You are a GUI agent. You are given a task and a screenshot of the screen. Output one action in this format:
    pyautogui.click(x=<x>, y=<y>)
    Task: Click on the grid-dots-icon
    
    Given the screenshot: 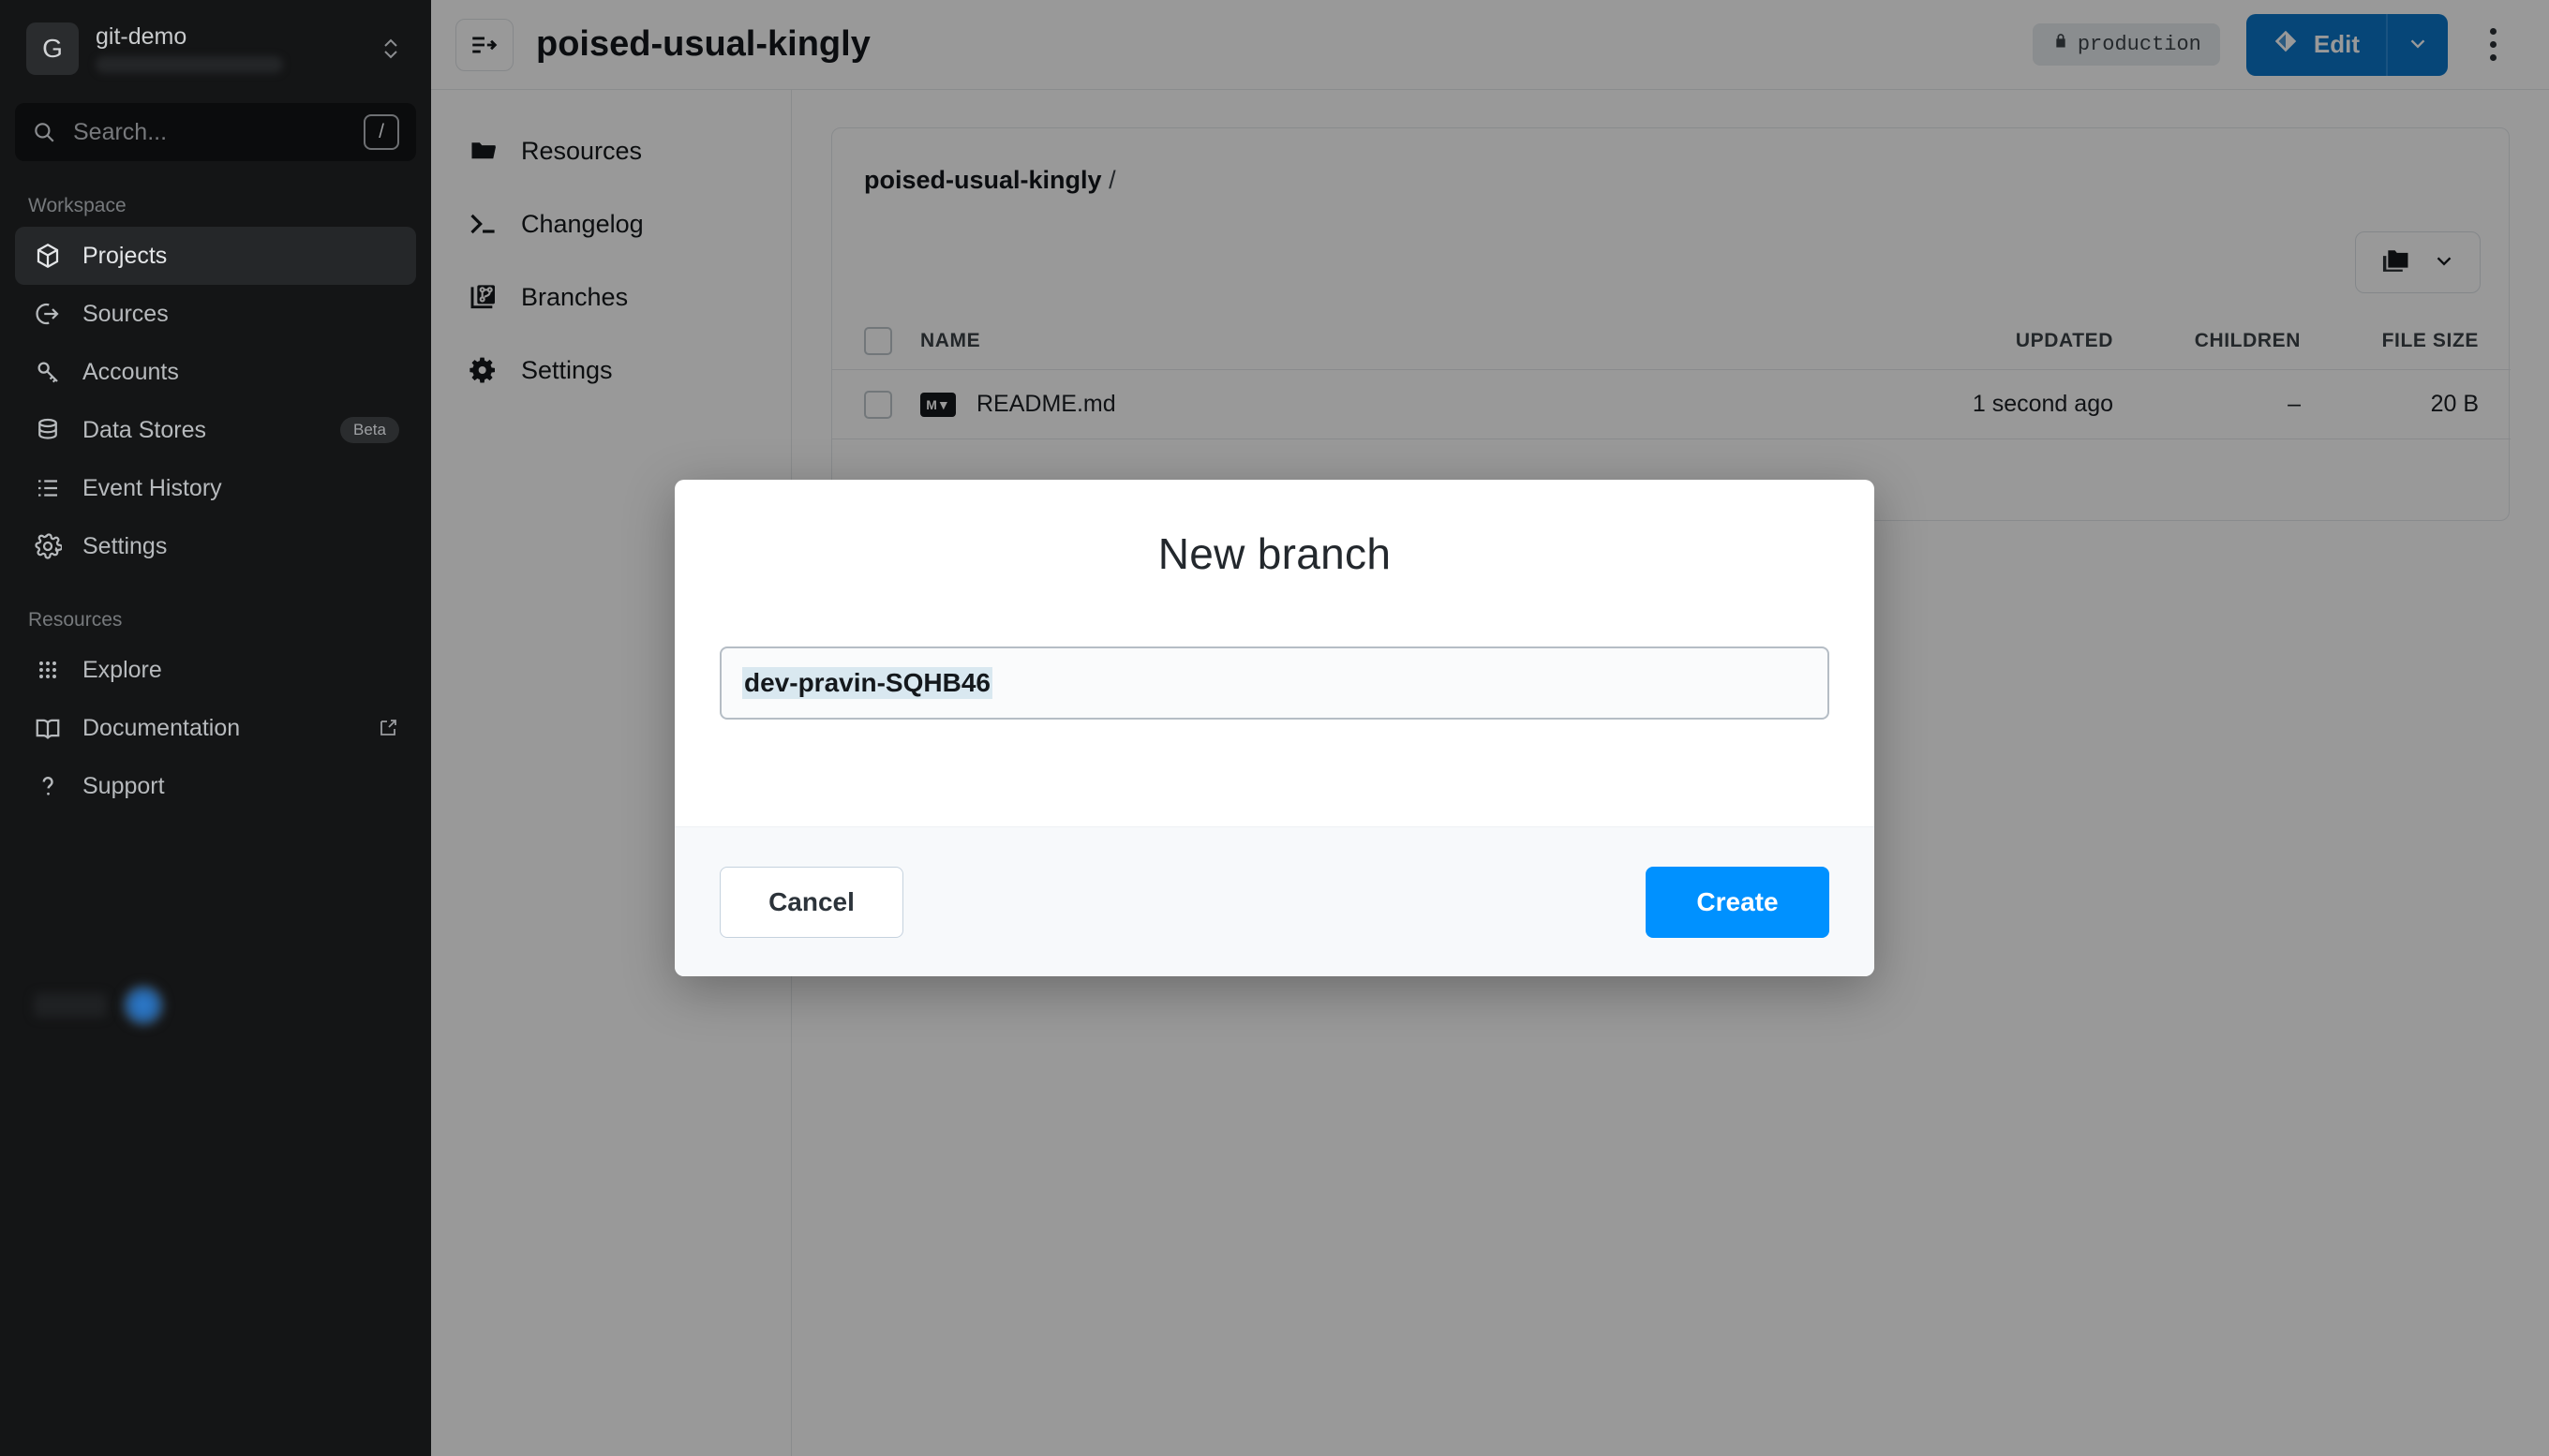 What is the action you would take?
    pyautogui.click(x=48, y=670)
    